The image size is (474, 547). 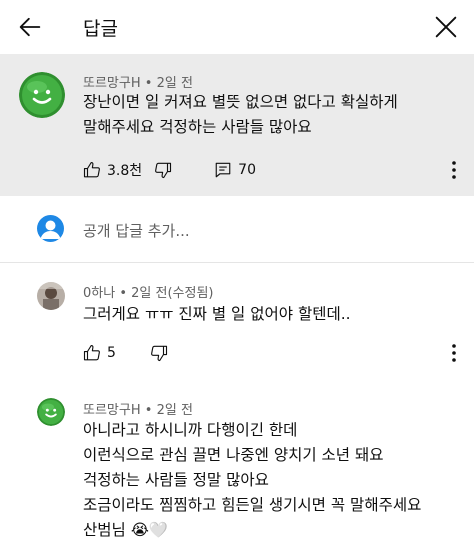 What do you see at coordinates (446, 27) in the screenshot?
I see `close-icon` at bounding box center [446, 27].